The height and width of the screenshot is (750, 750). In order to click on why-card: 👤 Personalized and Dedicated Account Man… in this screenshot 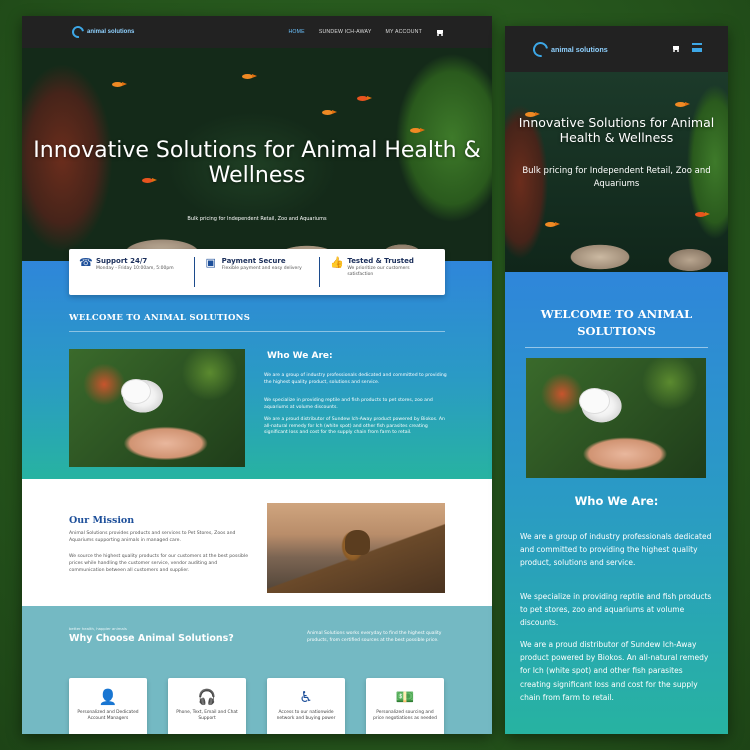, I will do `click(108, 706)`.